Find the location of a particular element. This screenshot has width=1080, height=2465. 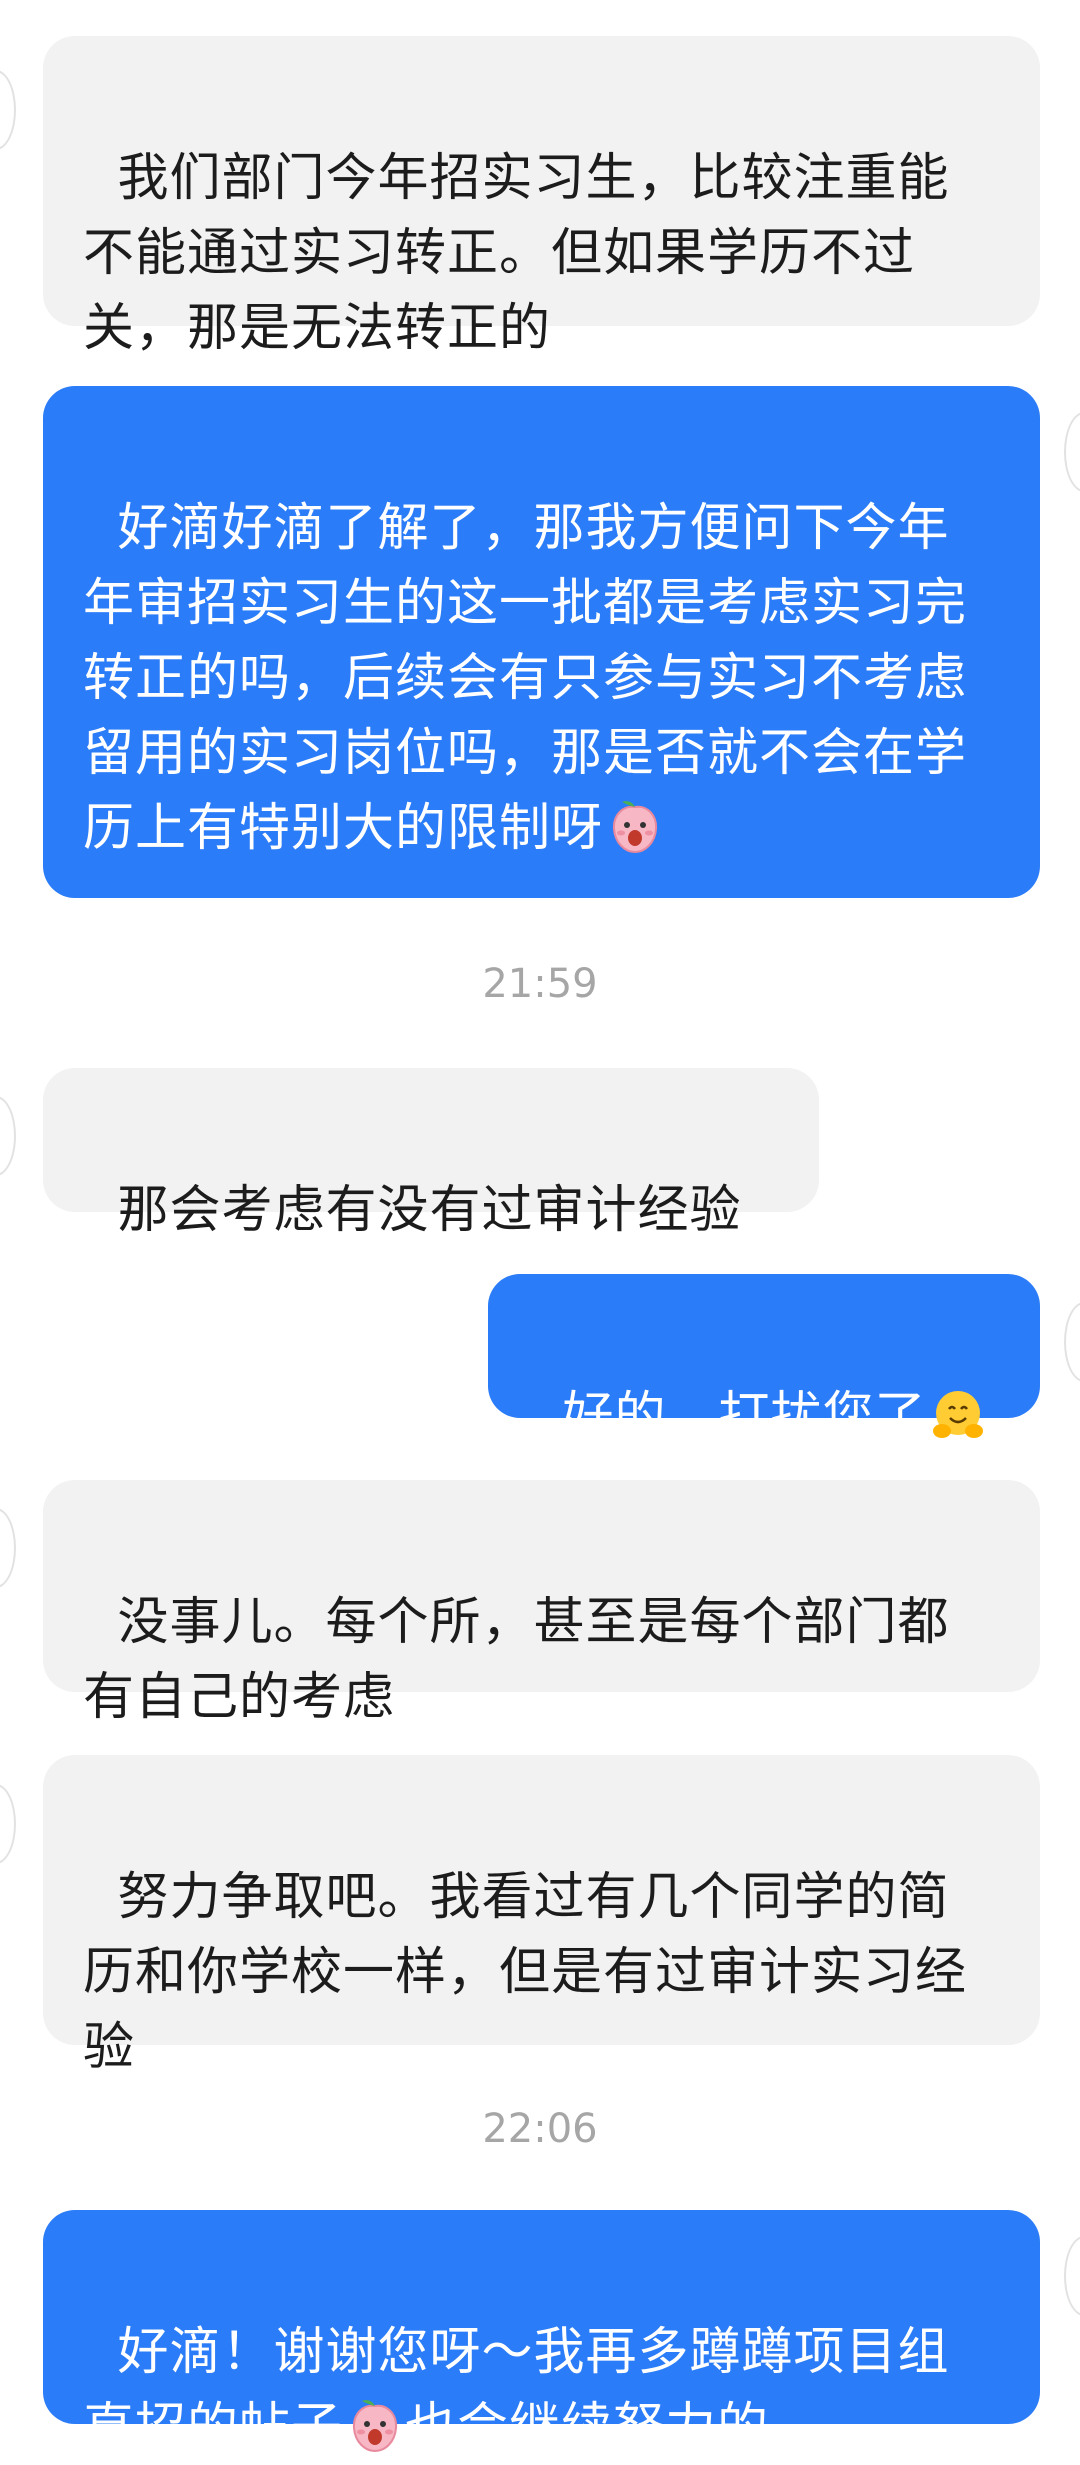

message-bubble-incoming: 努力争取吧。我看过有几个同学的简历和你学校一样，但是有过审计实习经验 is located at coordinates (541, 1916).